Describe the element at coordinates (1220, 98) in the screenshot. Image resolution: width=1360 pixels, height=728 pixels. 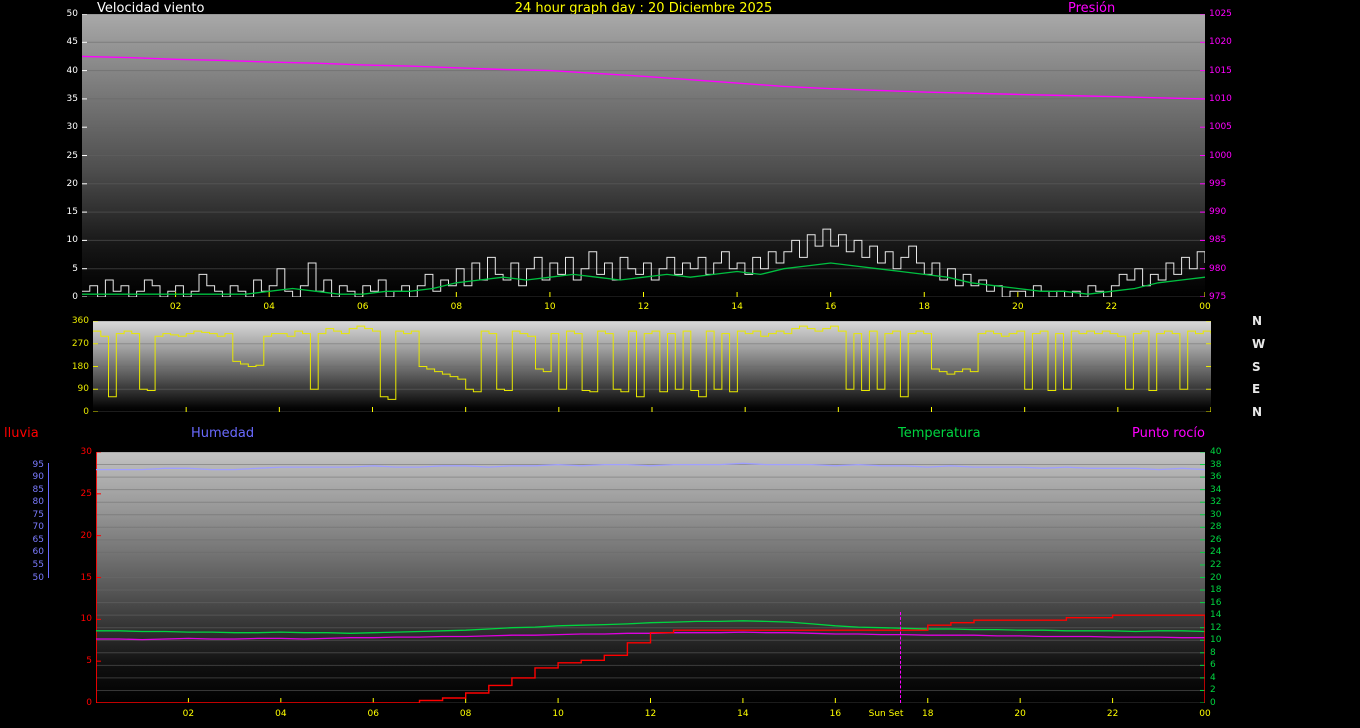
I see `axis-tick-label: 1010` at that location.